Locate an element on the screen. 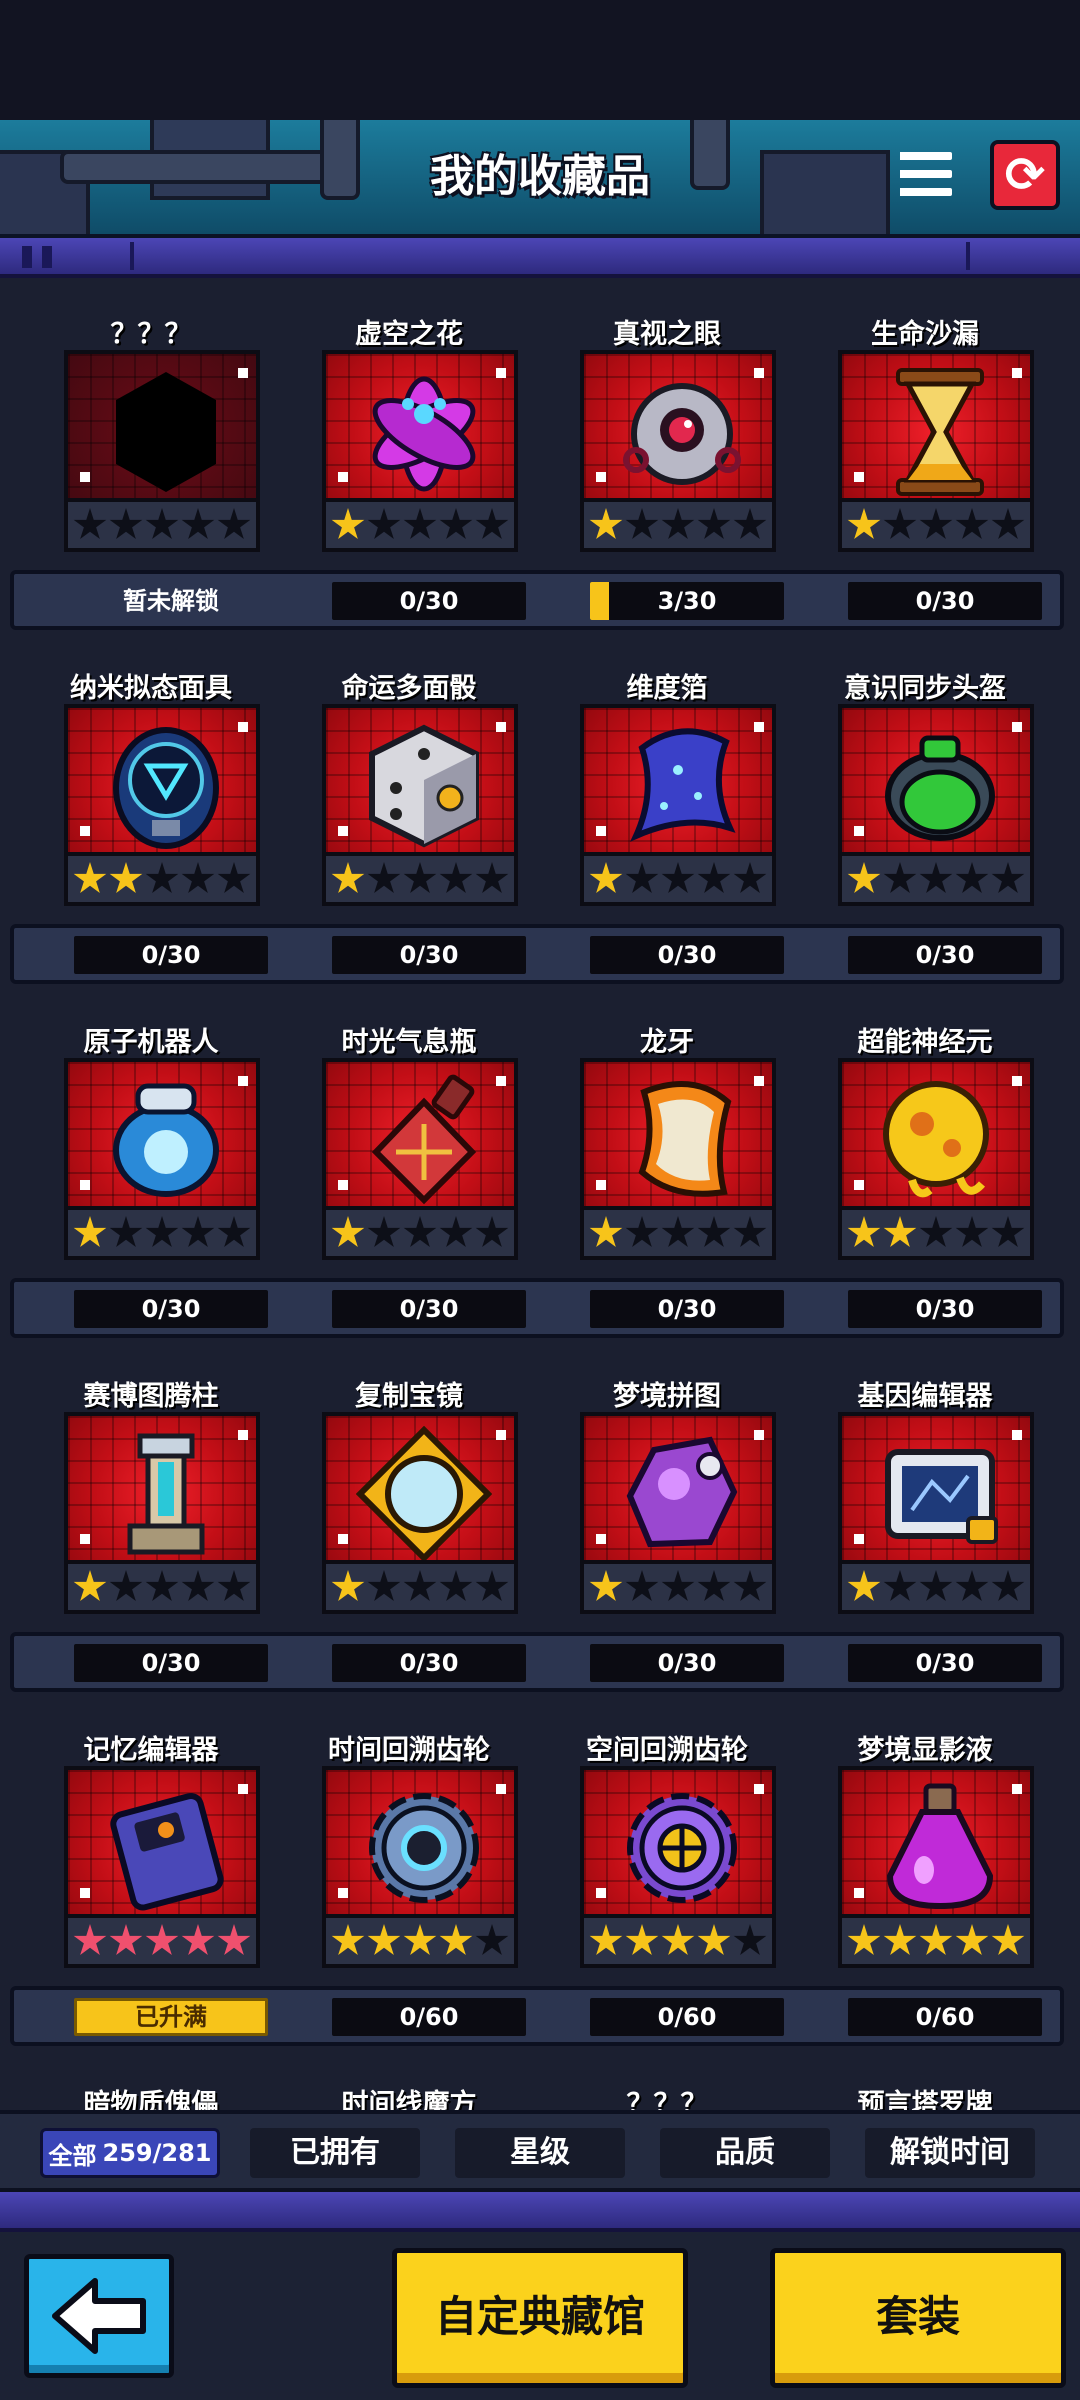 The width and height of the screenshot is (1080, 2400). custom-museum-button: 自定典藏馆 is located at coordinates (540, 2318).